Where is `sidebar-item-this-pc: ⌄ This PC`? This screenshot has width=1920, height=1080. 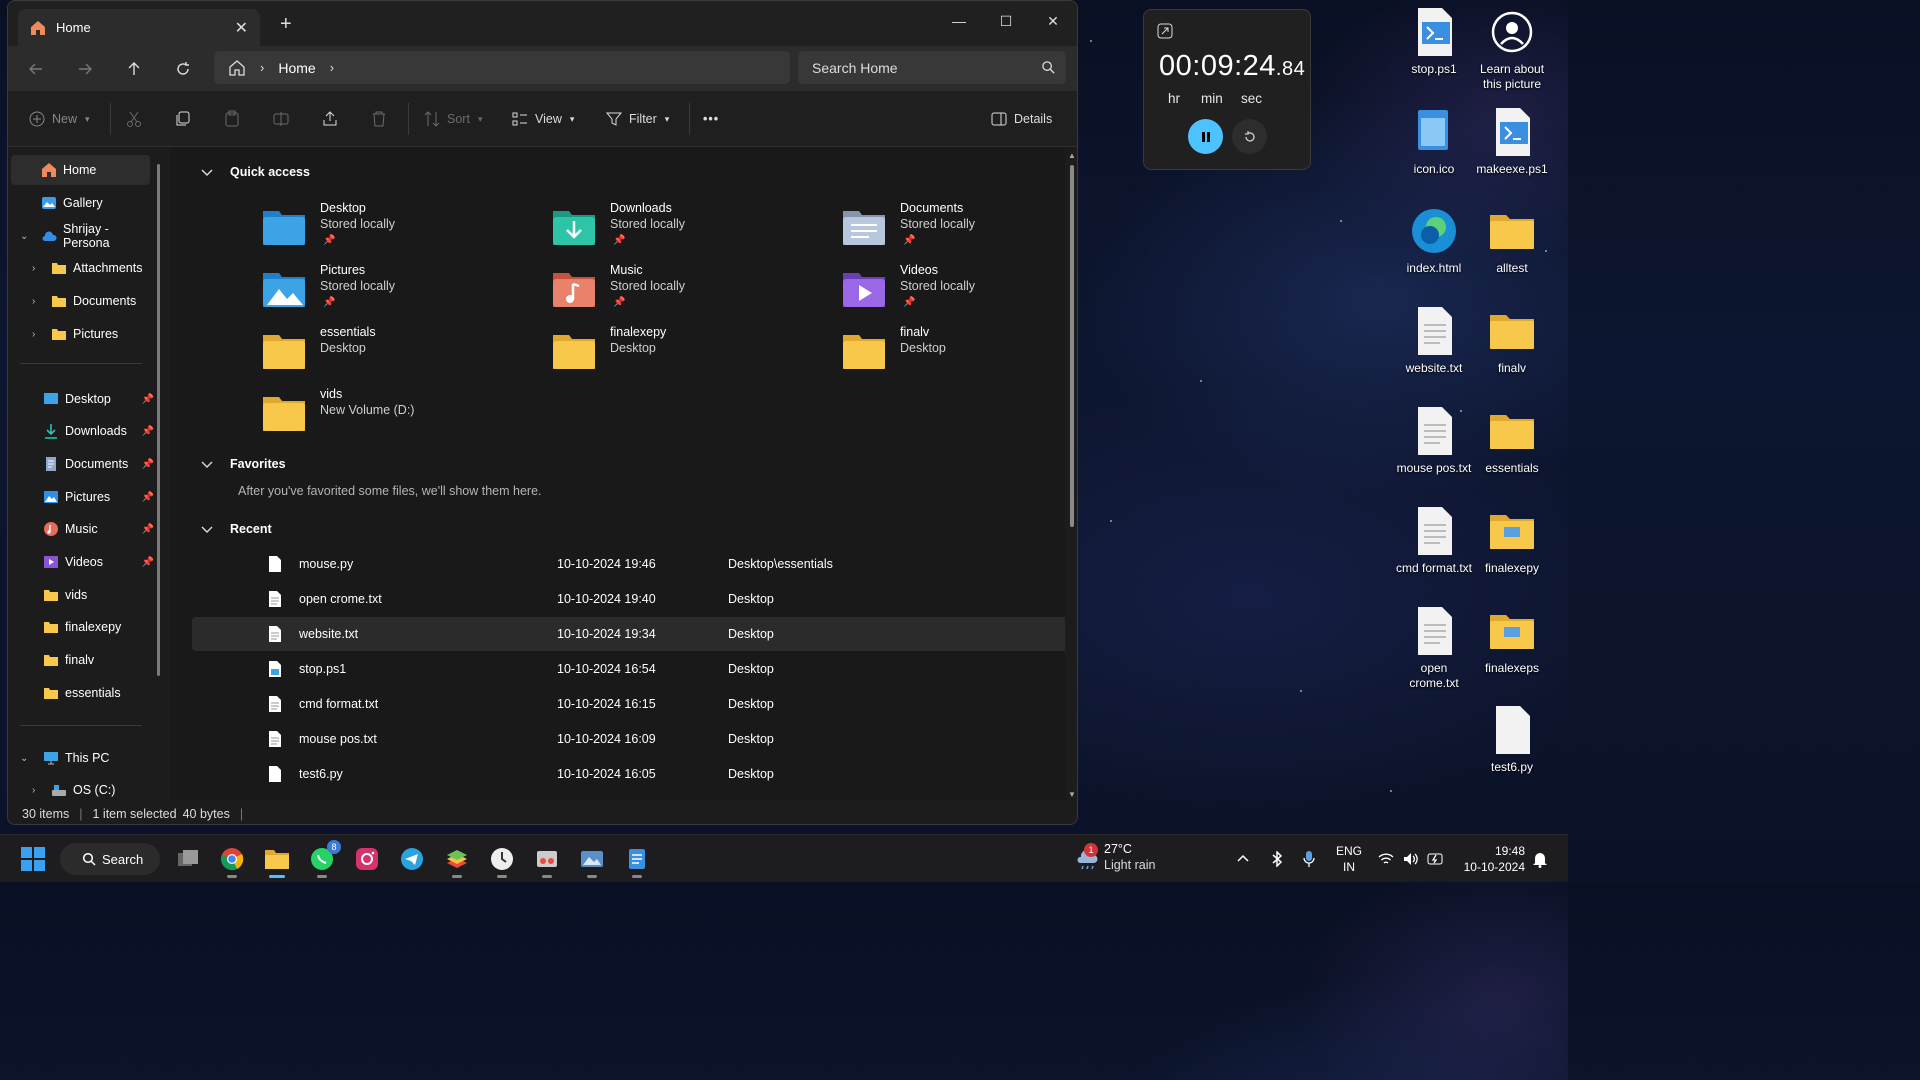
sidebar-item-this-pc: ⌄ This PC is located at coordinates (82, 758).